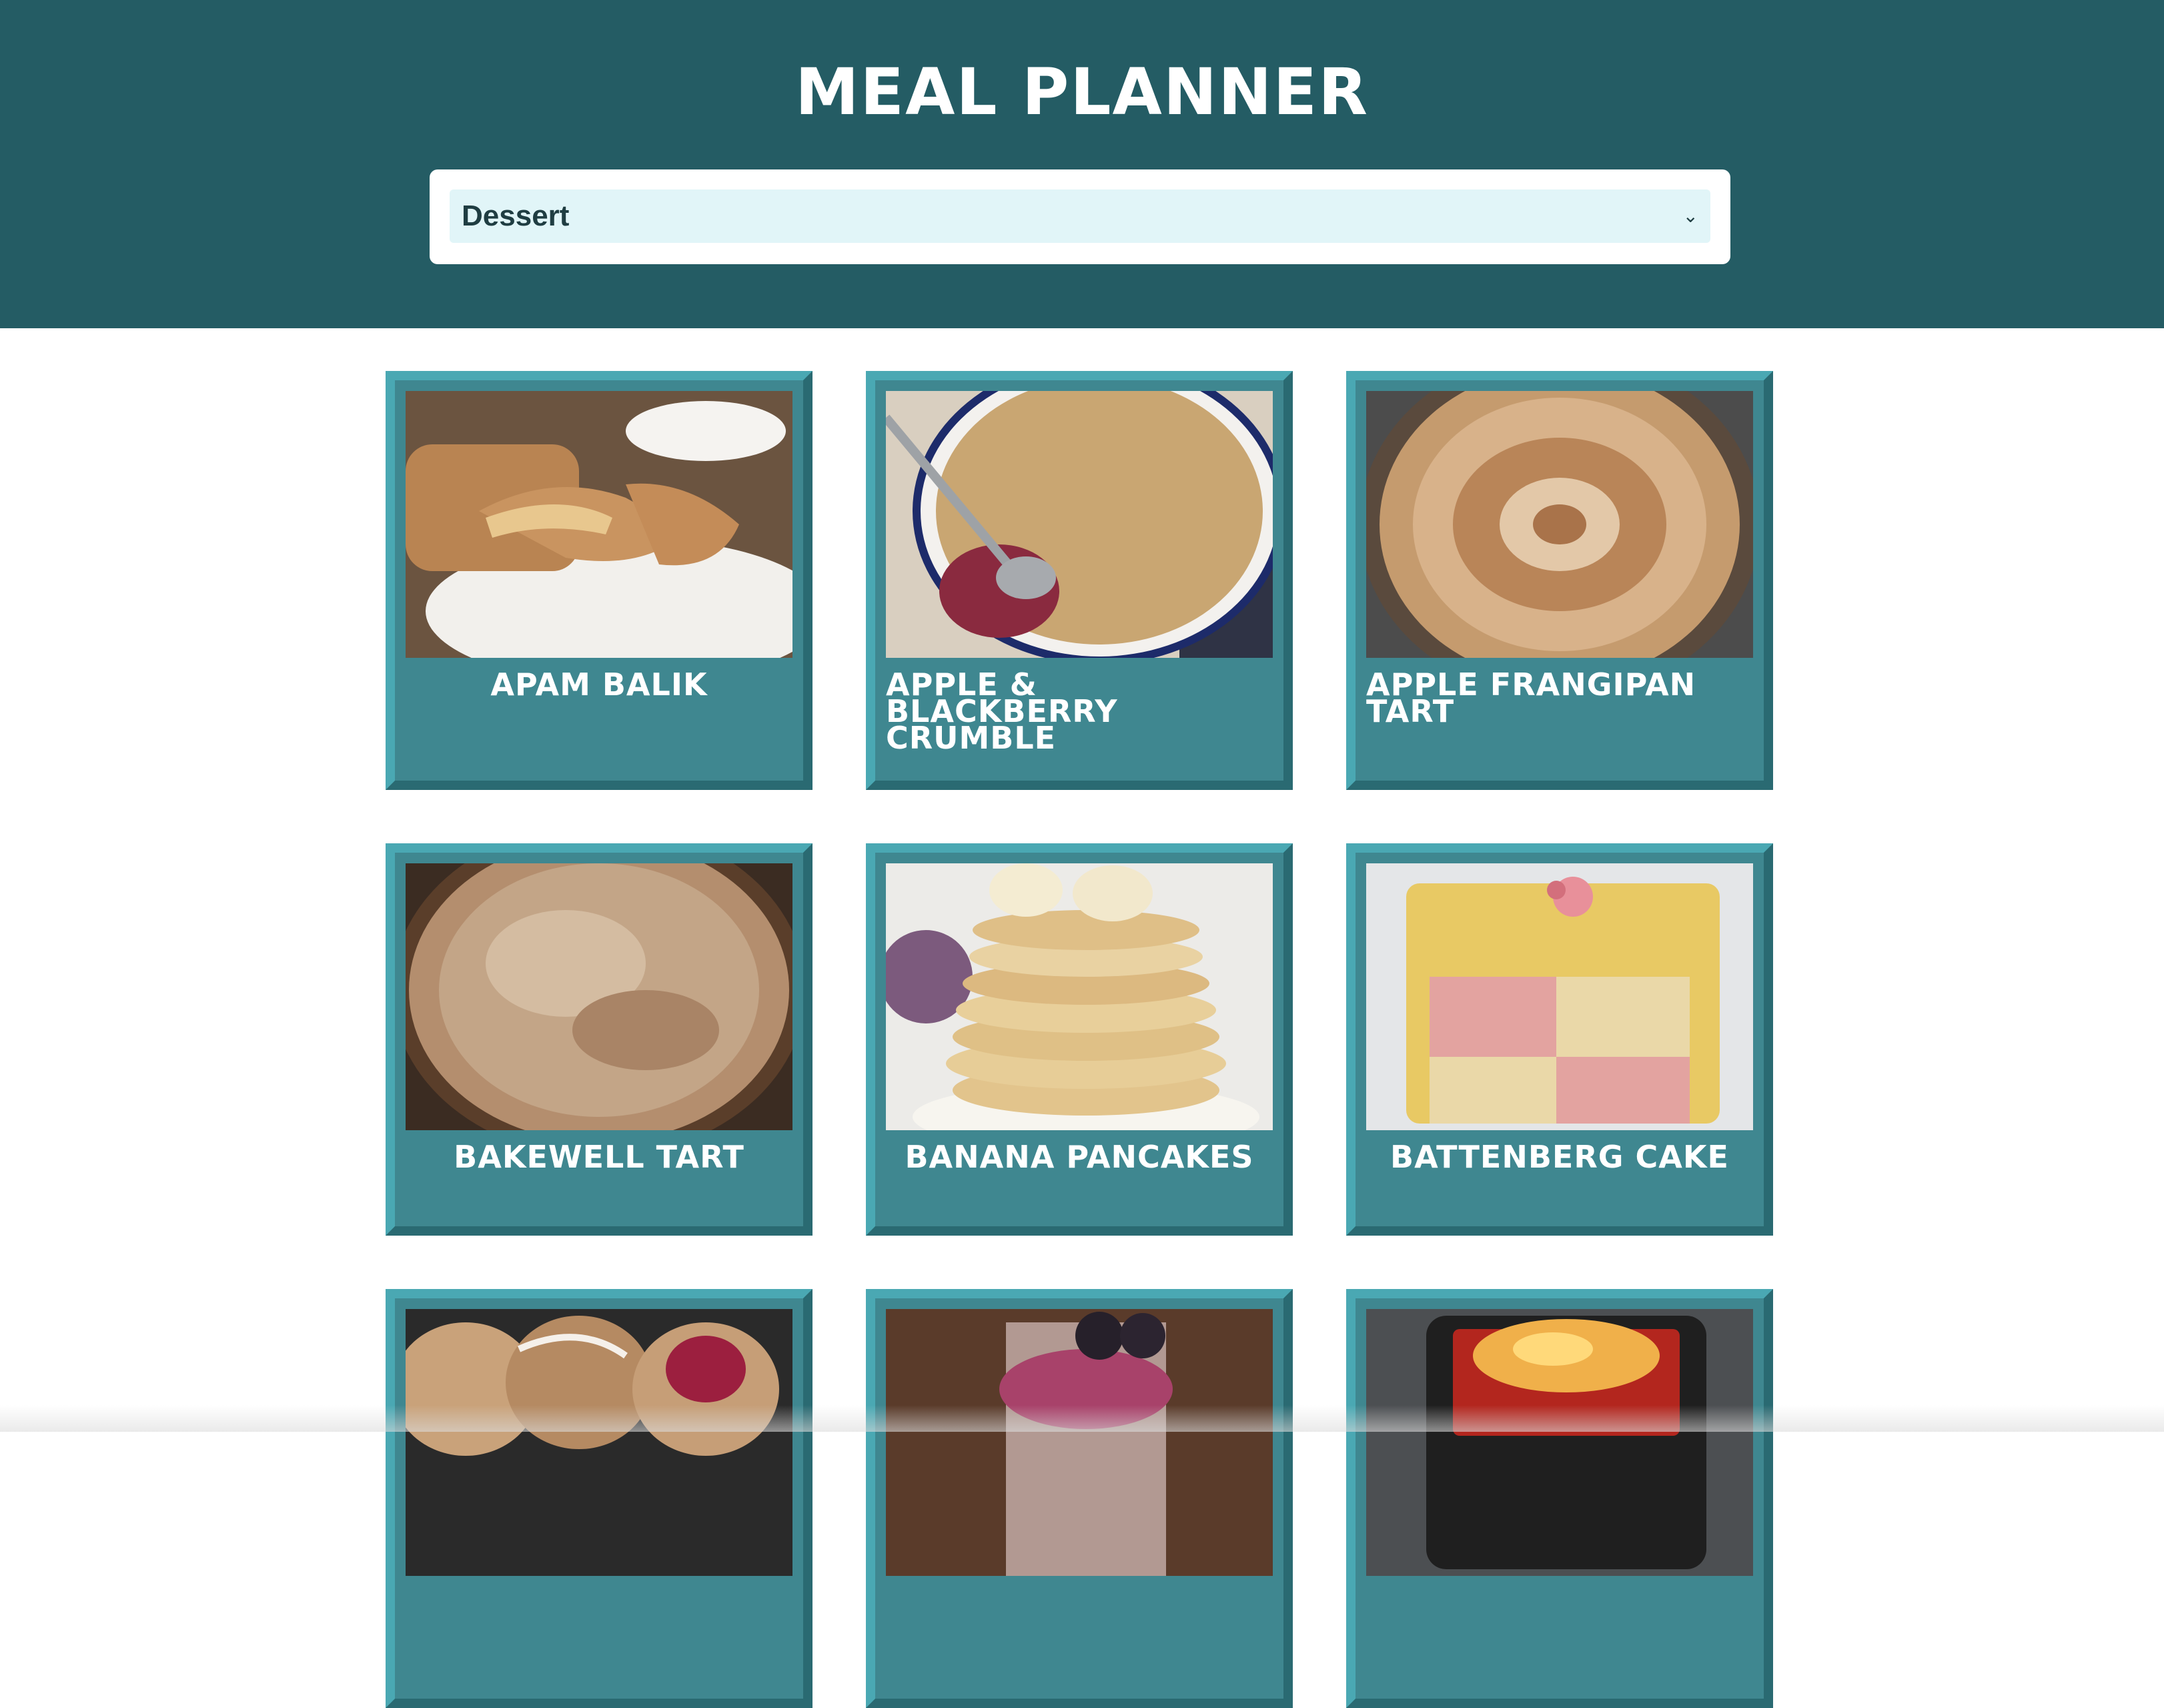  I want to click on meal-card: Apple & Blackberry Crumble, so click(1079, 580).